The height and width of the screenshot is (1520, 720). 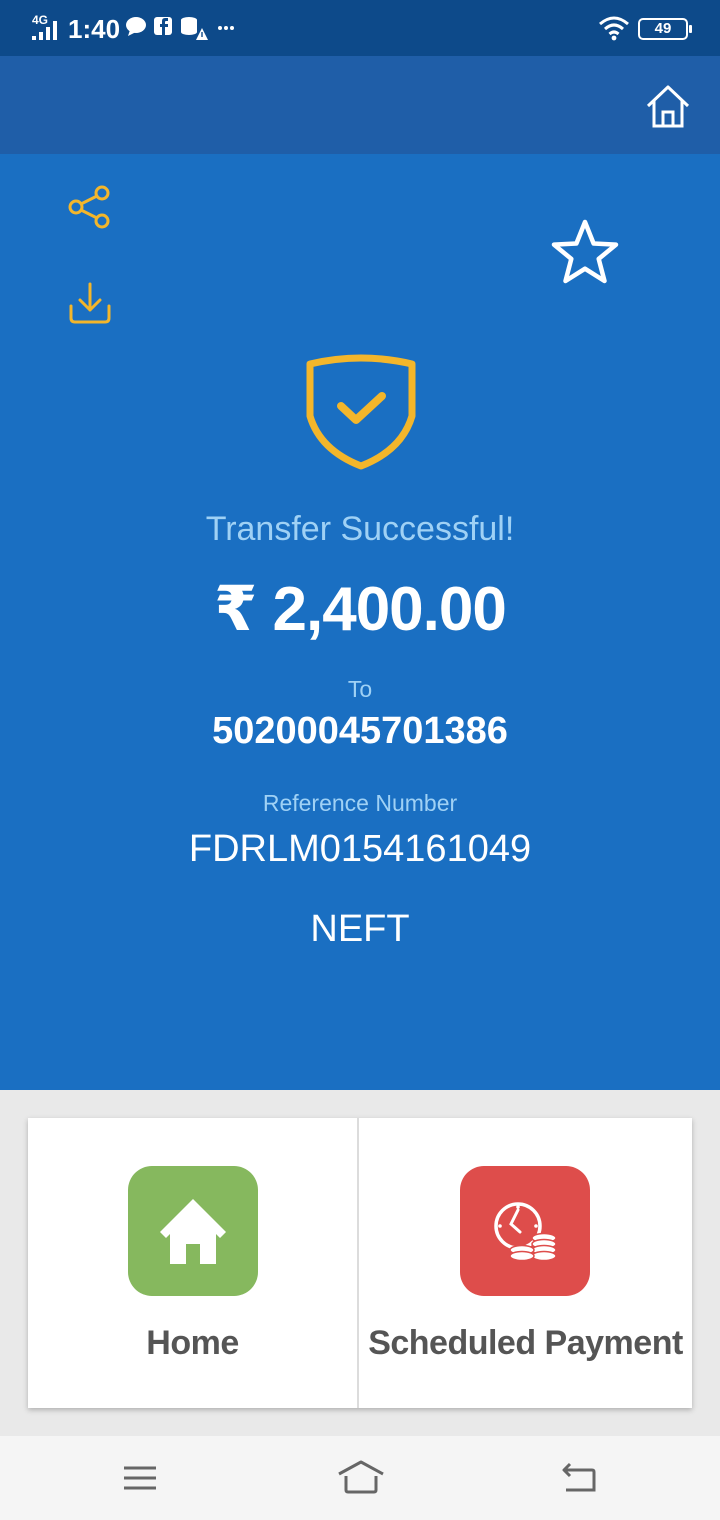 What do you see at coordinates (668, 107) in the screenshot?
I see `home-outline-icon` at bounding box center [668, 107].